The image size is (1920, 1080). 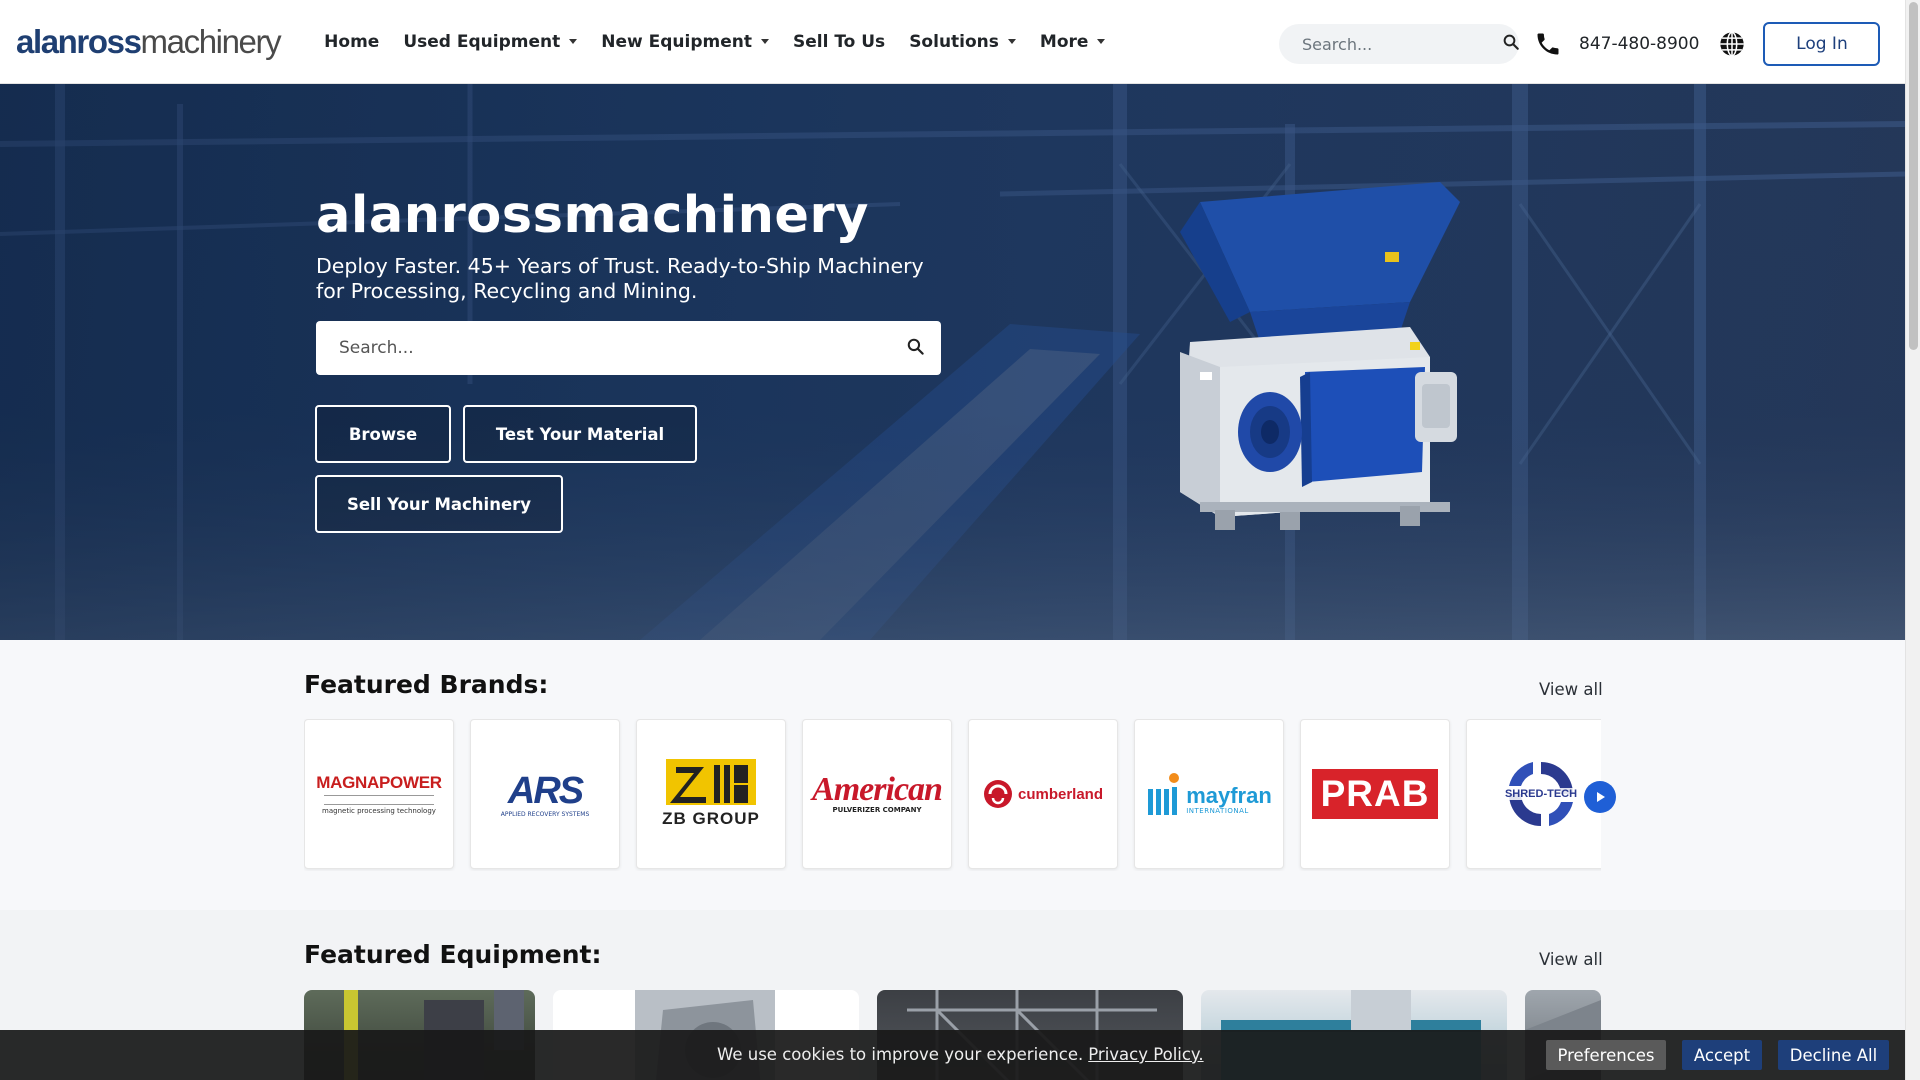 I want to click on nav-new-equipment: New Equipment, so click(x=685, y=42).